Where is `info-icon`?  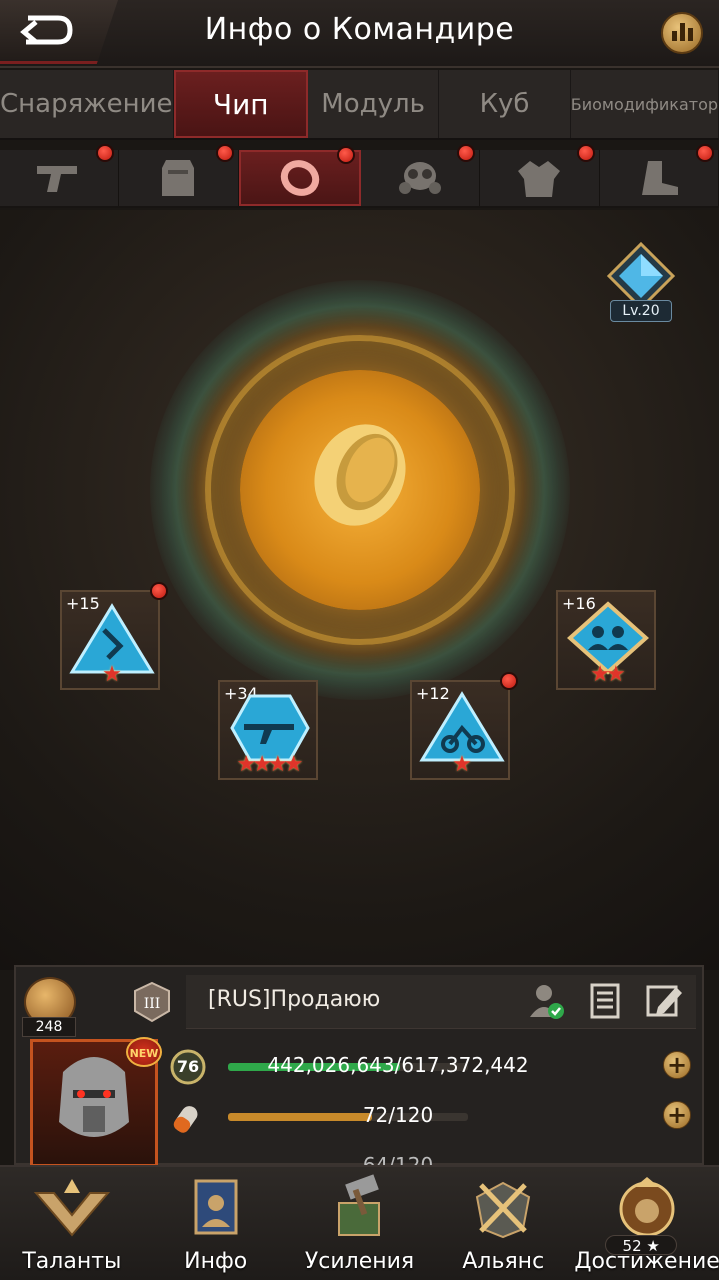
info-icon is located at coordinates (216, 1207).